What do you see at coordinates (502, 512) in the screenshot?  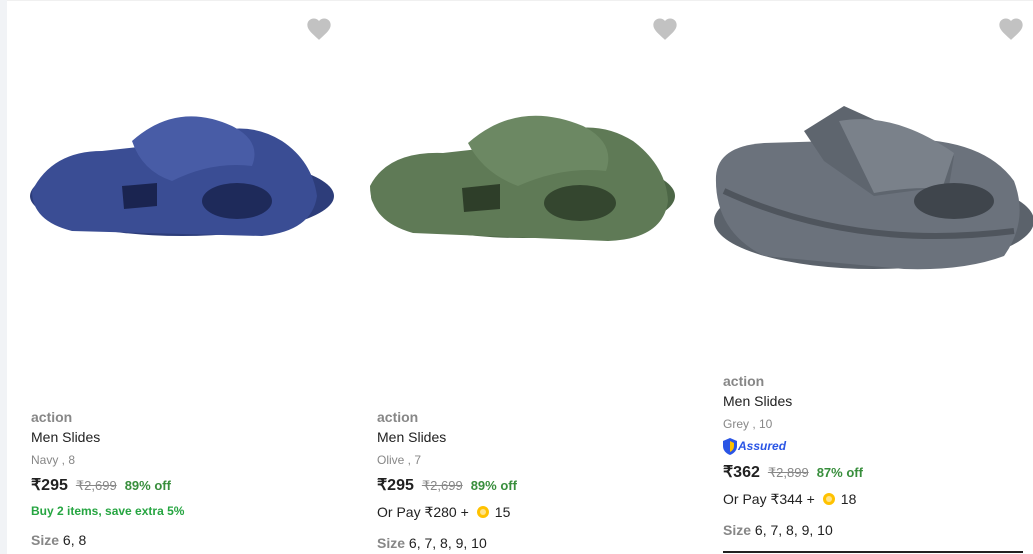 I see `coin-count: 15` at bounding box center [502, 512].